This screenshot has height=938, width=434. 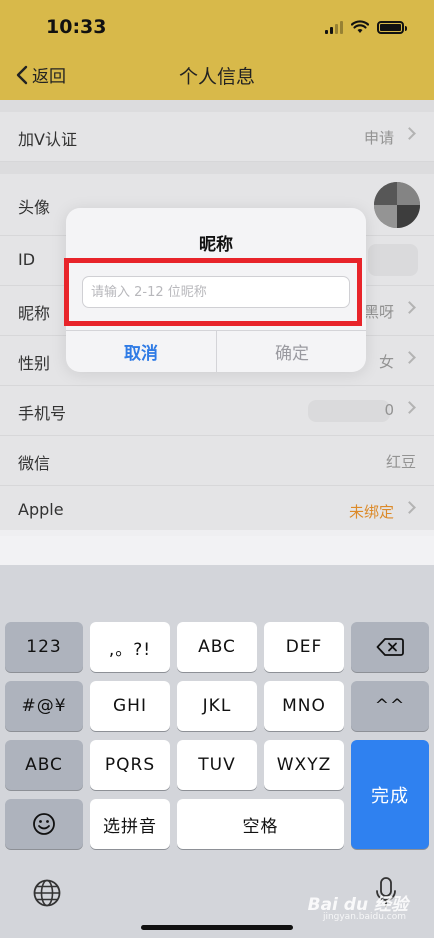 What do you see at coordinates (141, 351) in the screenshot?
I see `cancel-button: 取消` at bounding box center [141, 351].